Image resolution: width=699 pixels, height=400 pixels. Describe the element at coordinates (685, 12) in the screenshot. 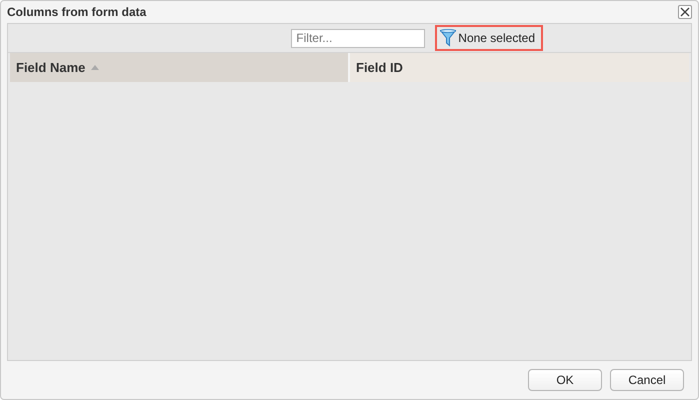

I see `close-button` at that location.